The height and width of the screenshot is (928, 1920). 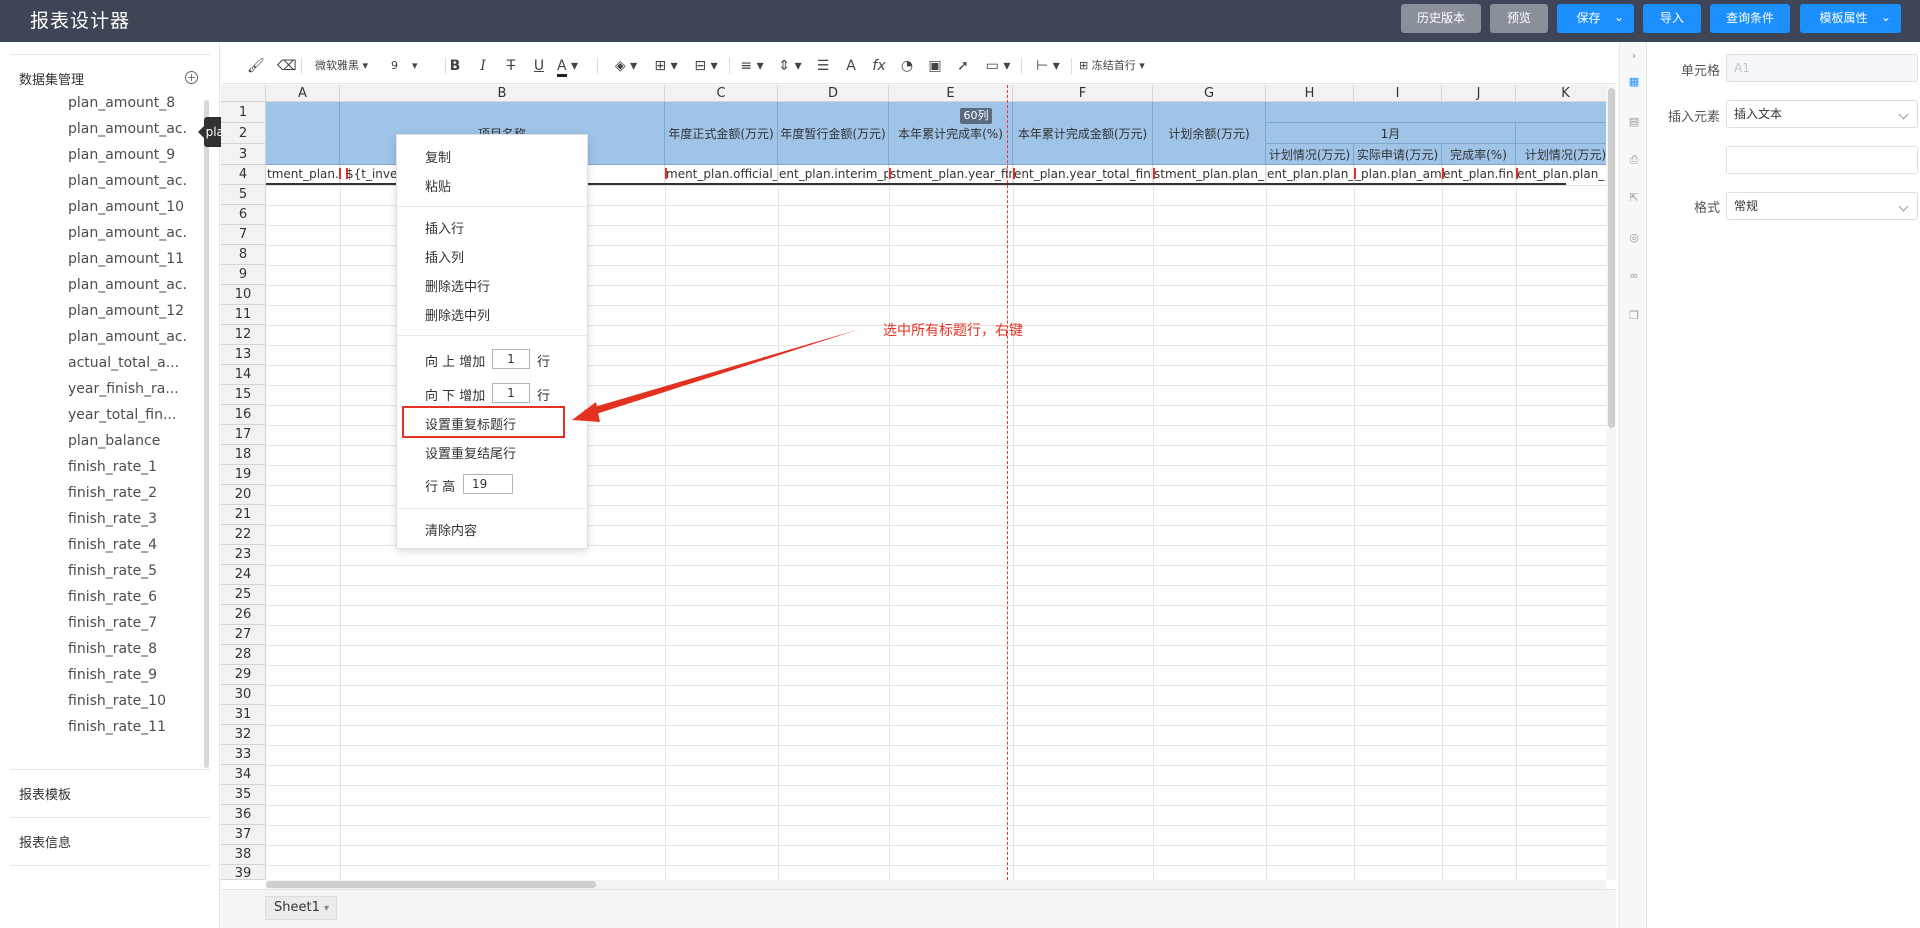 I want to click on menu-item-delete-columns: 删除选中列, so click(x=457, y=314).